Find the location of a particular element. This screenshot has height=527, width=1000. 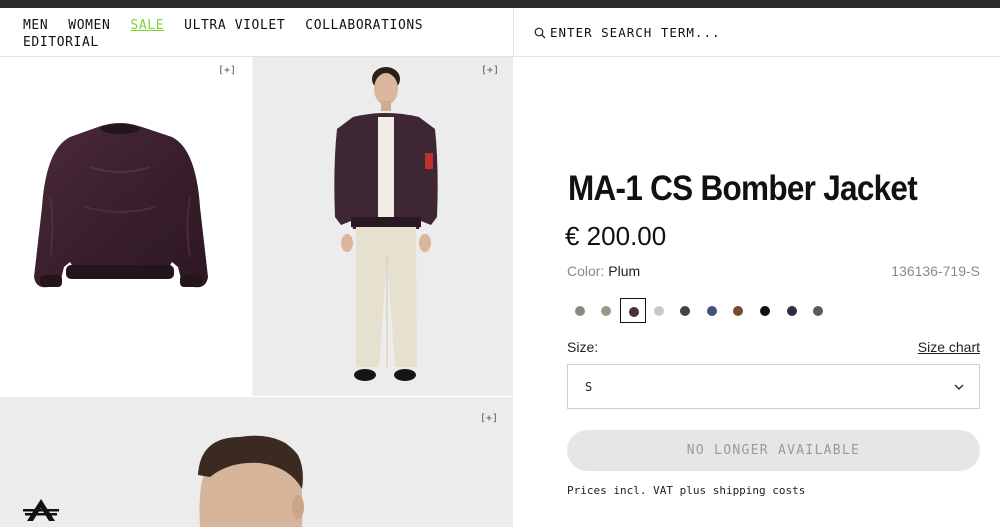

product-title: MA-1 CS Bomber Jacket is located at coordinates (743, 188).